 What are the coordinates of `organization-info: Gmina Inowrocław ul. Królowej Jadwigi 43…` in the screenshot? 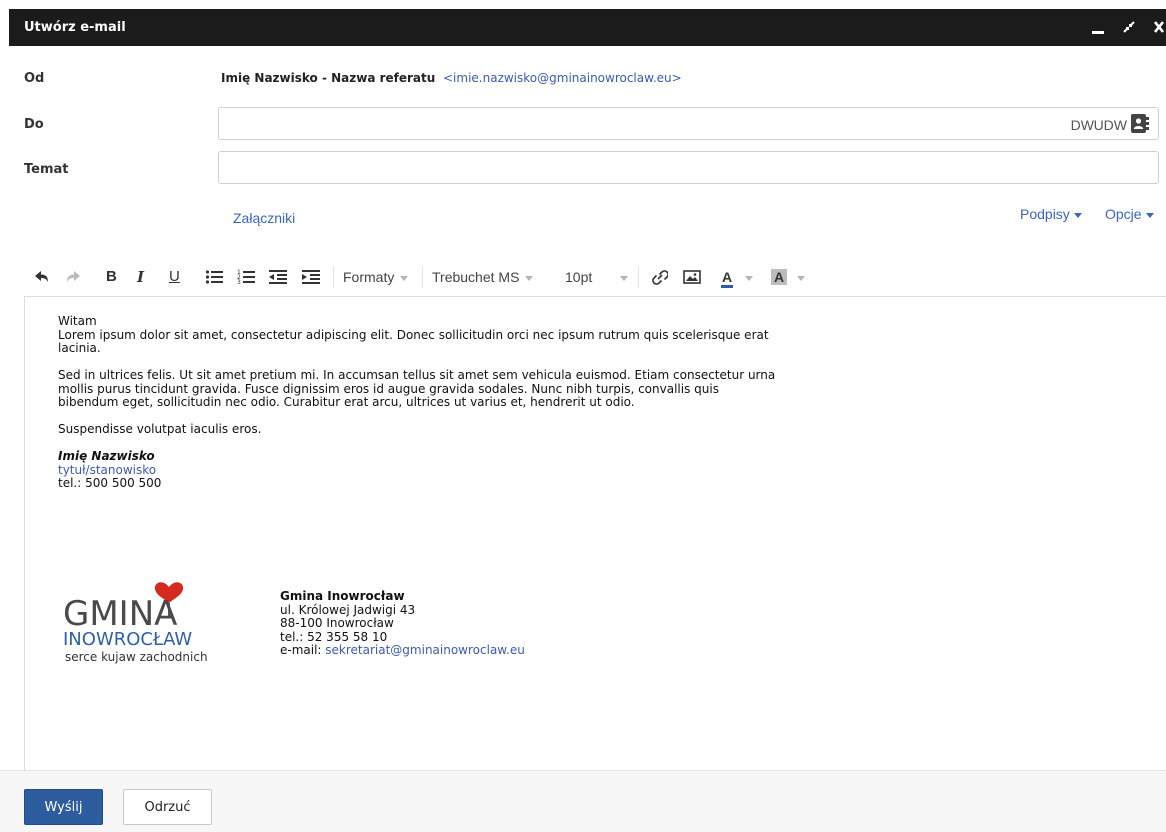 It's located at (402, 623).